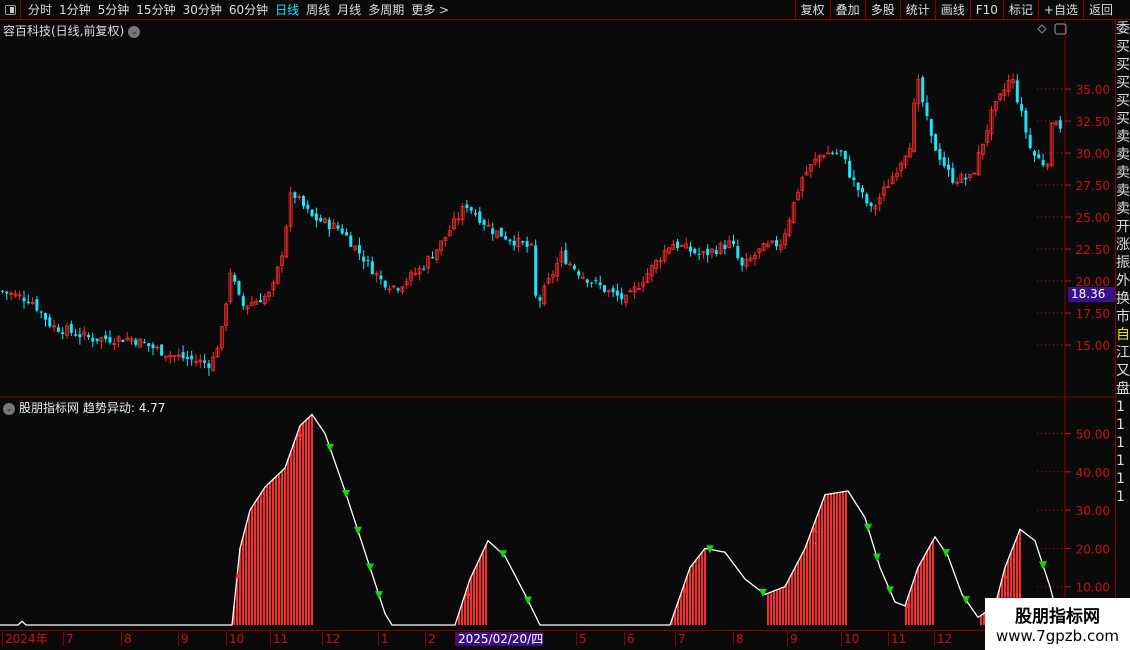 This screenshot has height=650, width=1130. What do you see at coordinates (1123, 83) in the screenshot?
I see `side-label: 买` at bounding box center [1123, 83].